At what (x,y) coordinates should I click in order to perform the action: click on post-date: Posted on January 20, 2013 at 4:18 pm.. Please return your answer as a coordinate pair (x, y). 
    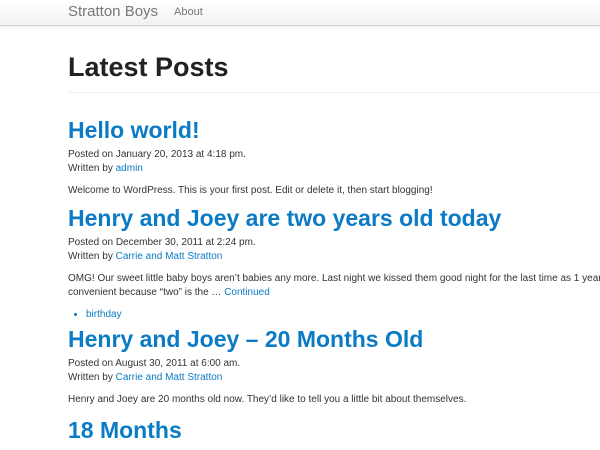
    Looking at the image, I should click on (157, 154).